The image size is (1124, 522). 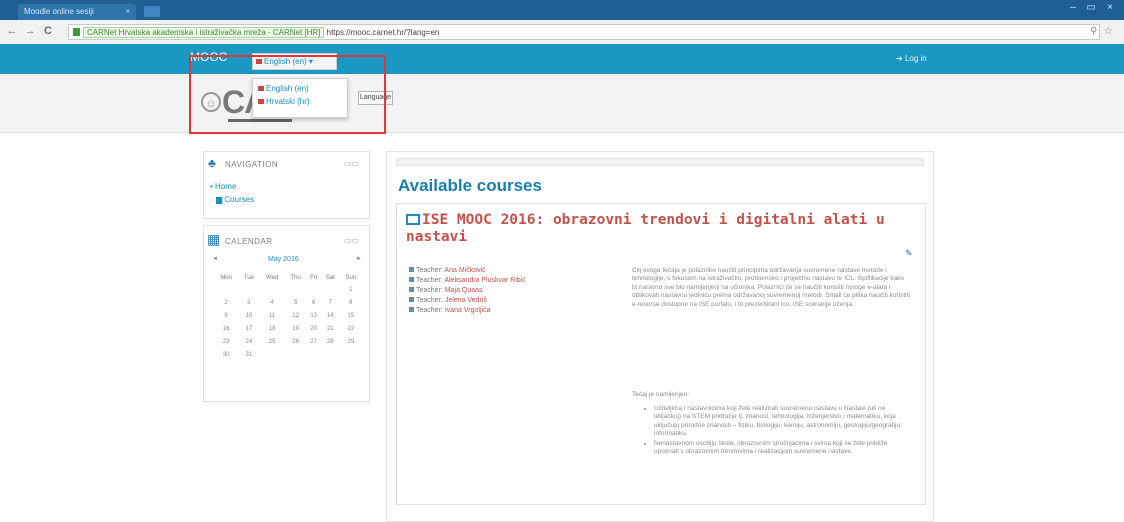 What do you see at coordinates (214, 239) in the screenshot?
I see `calendar-icon: ▦` at bounding box center [214, 239].